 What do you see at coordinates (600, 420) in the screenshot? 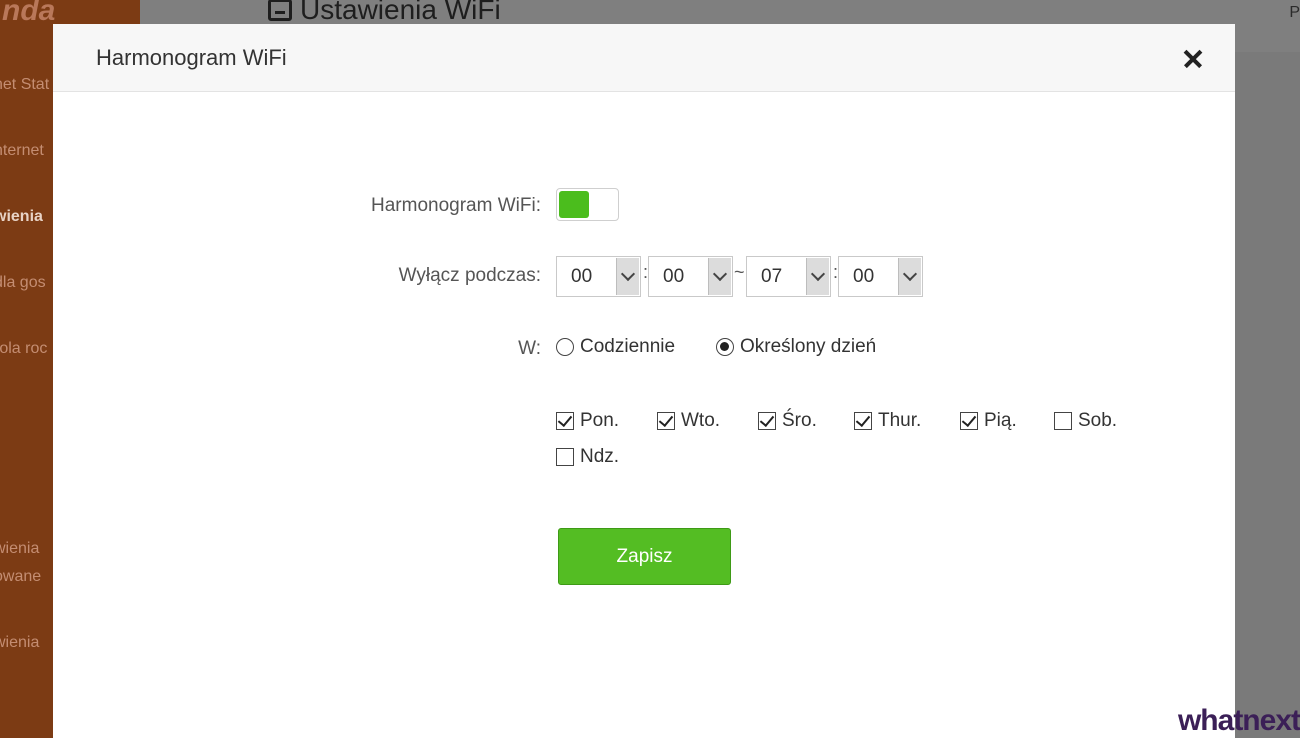
I see `day-label: Pon.` at bounding box center [600, 420].